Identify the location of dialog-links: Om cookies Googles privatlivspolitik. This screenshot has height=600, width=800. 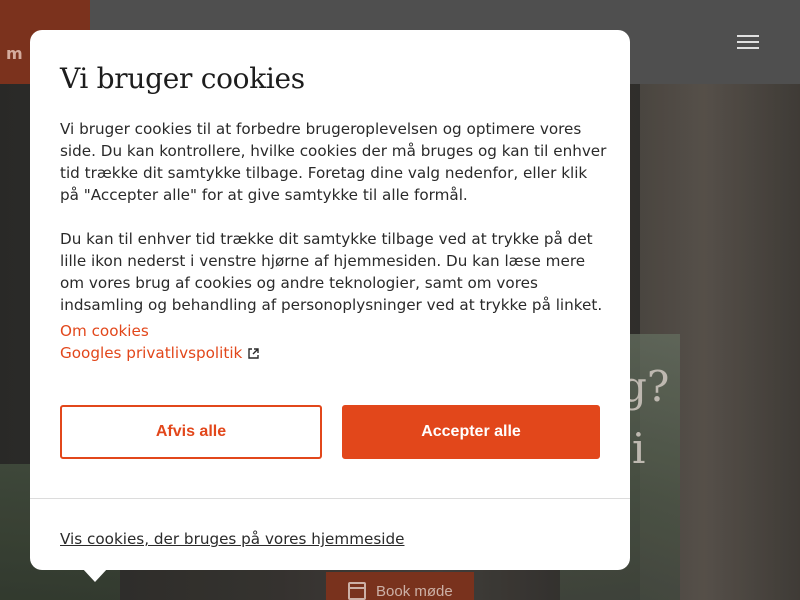
(160, 342).